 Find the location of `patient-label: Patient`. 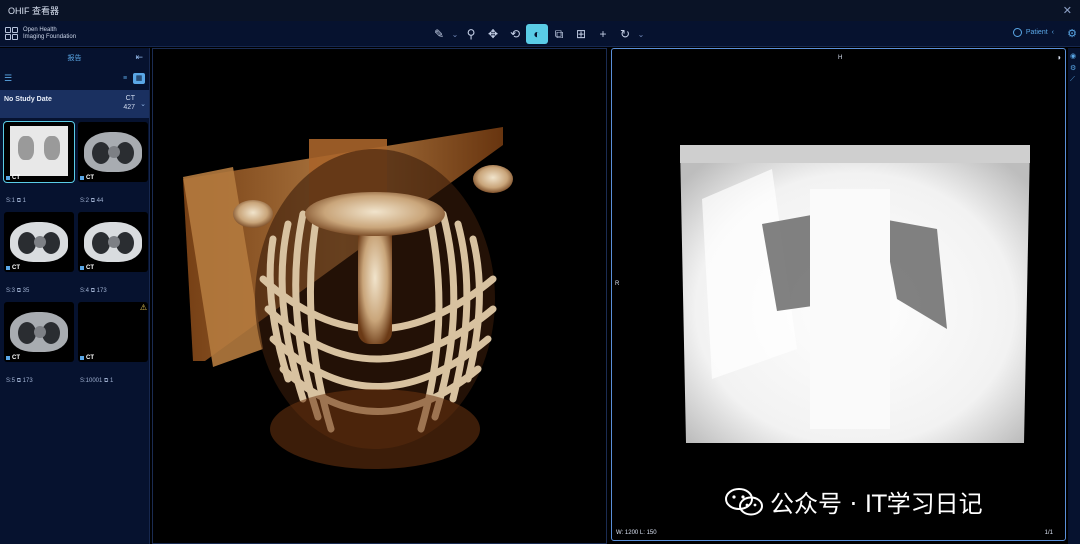

patient-label: Patient is located at coordinates (1036, 32).